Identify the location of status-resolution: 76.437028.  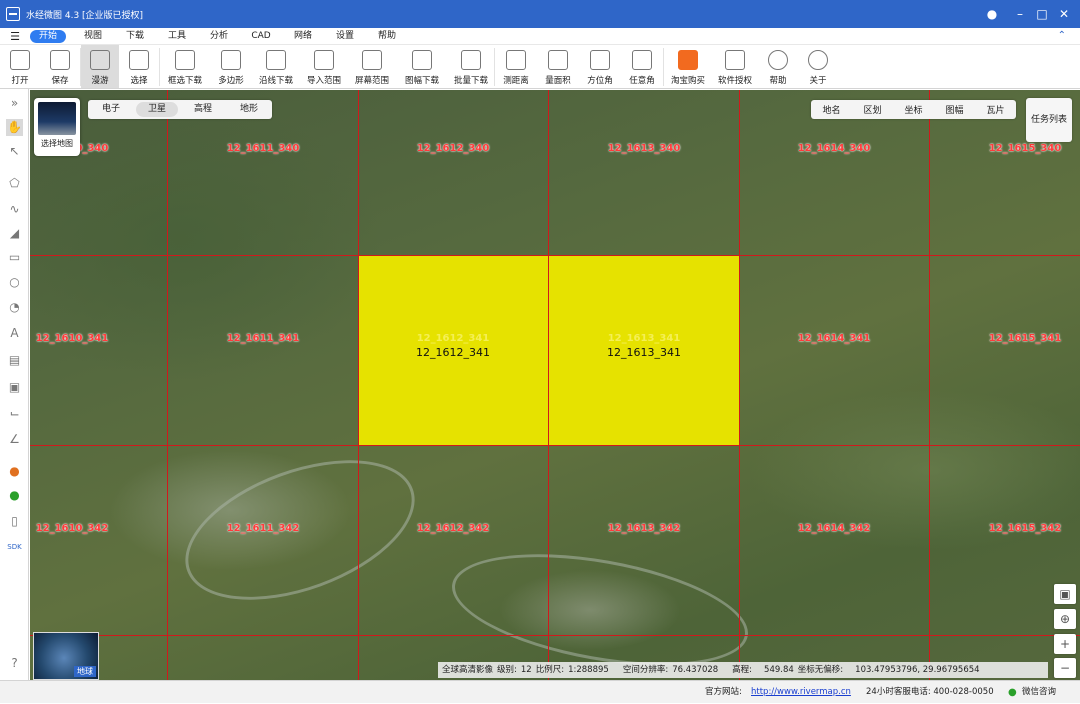
(695, 670).